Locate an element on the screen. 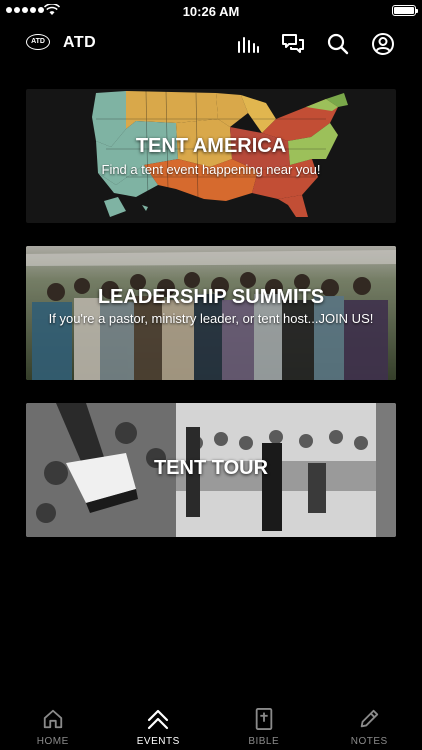 The image size is (422, 750). battery-icon is located at coordinates (405, 10).